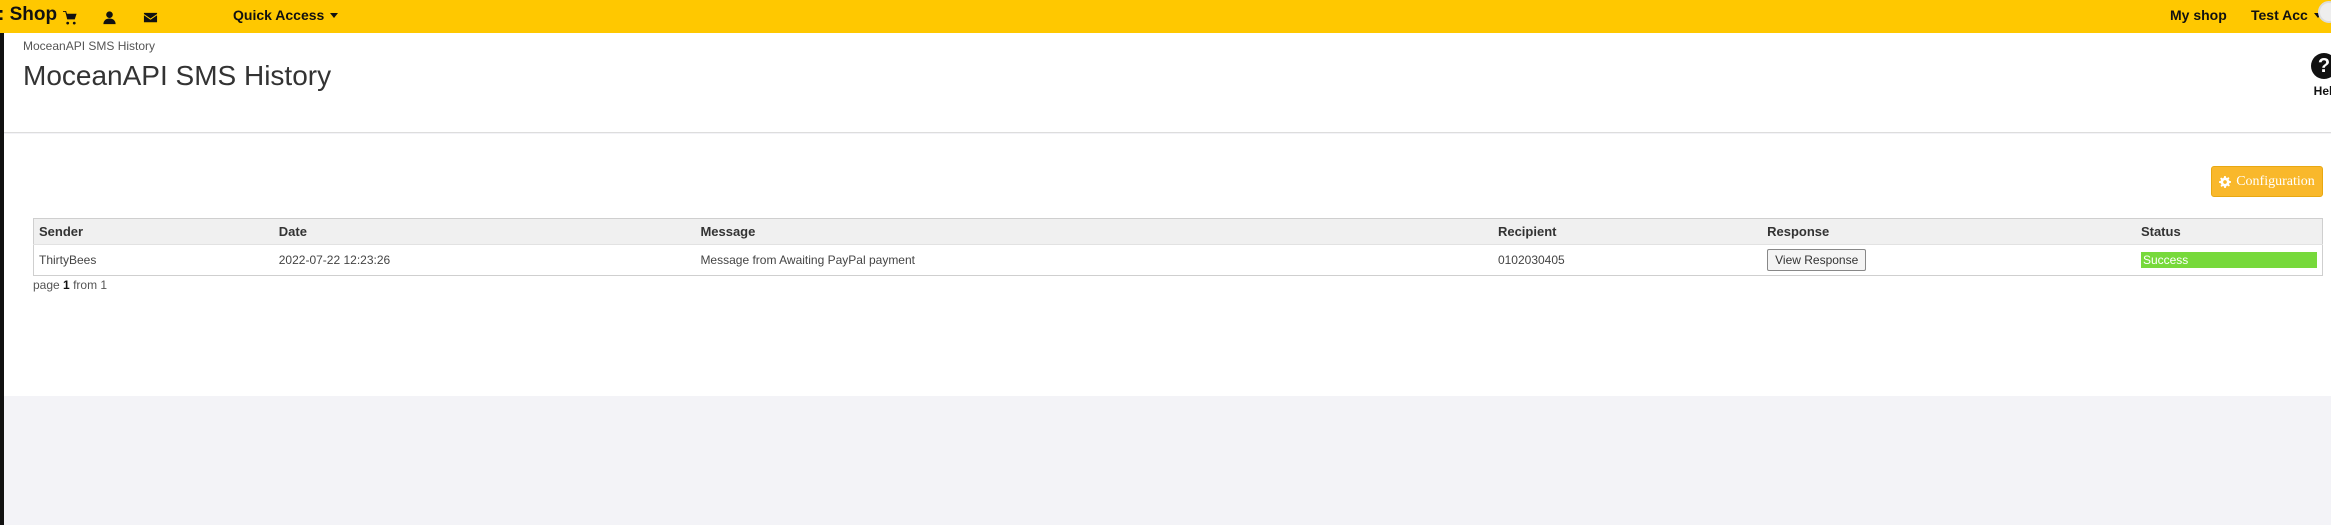 The width and height of the screenshot is (2331, 525). I want to click on pagination-prefix: page, so click(46, 285).